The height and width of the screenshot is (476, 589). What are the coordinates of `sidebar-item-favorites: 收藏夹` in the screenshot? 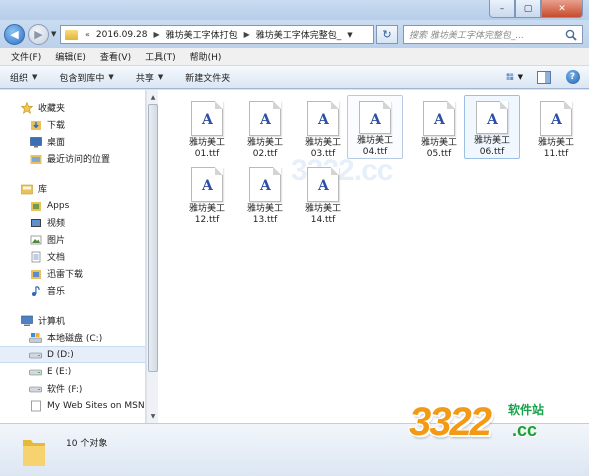 It's located at (72, 107).